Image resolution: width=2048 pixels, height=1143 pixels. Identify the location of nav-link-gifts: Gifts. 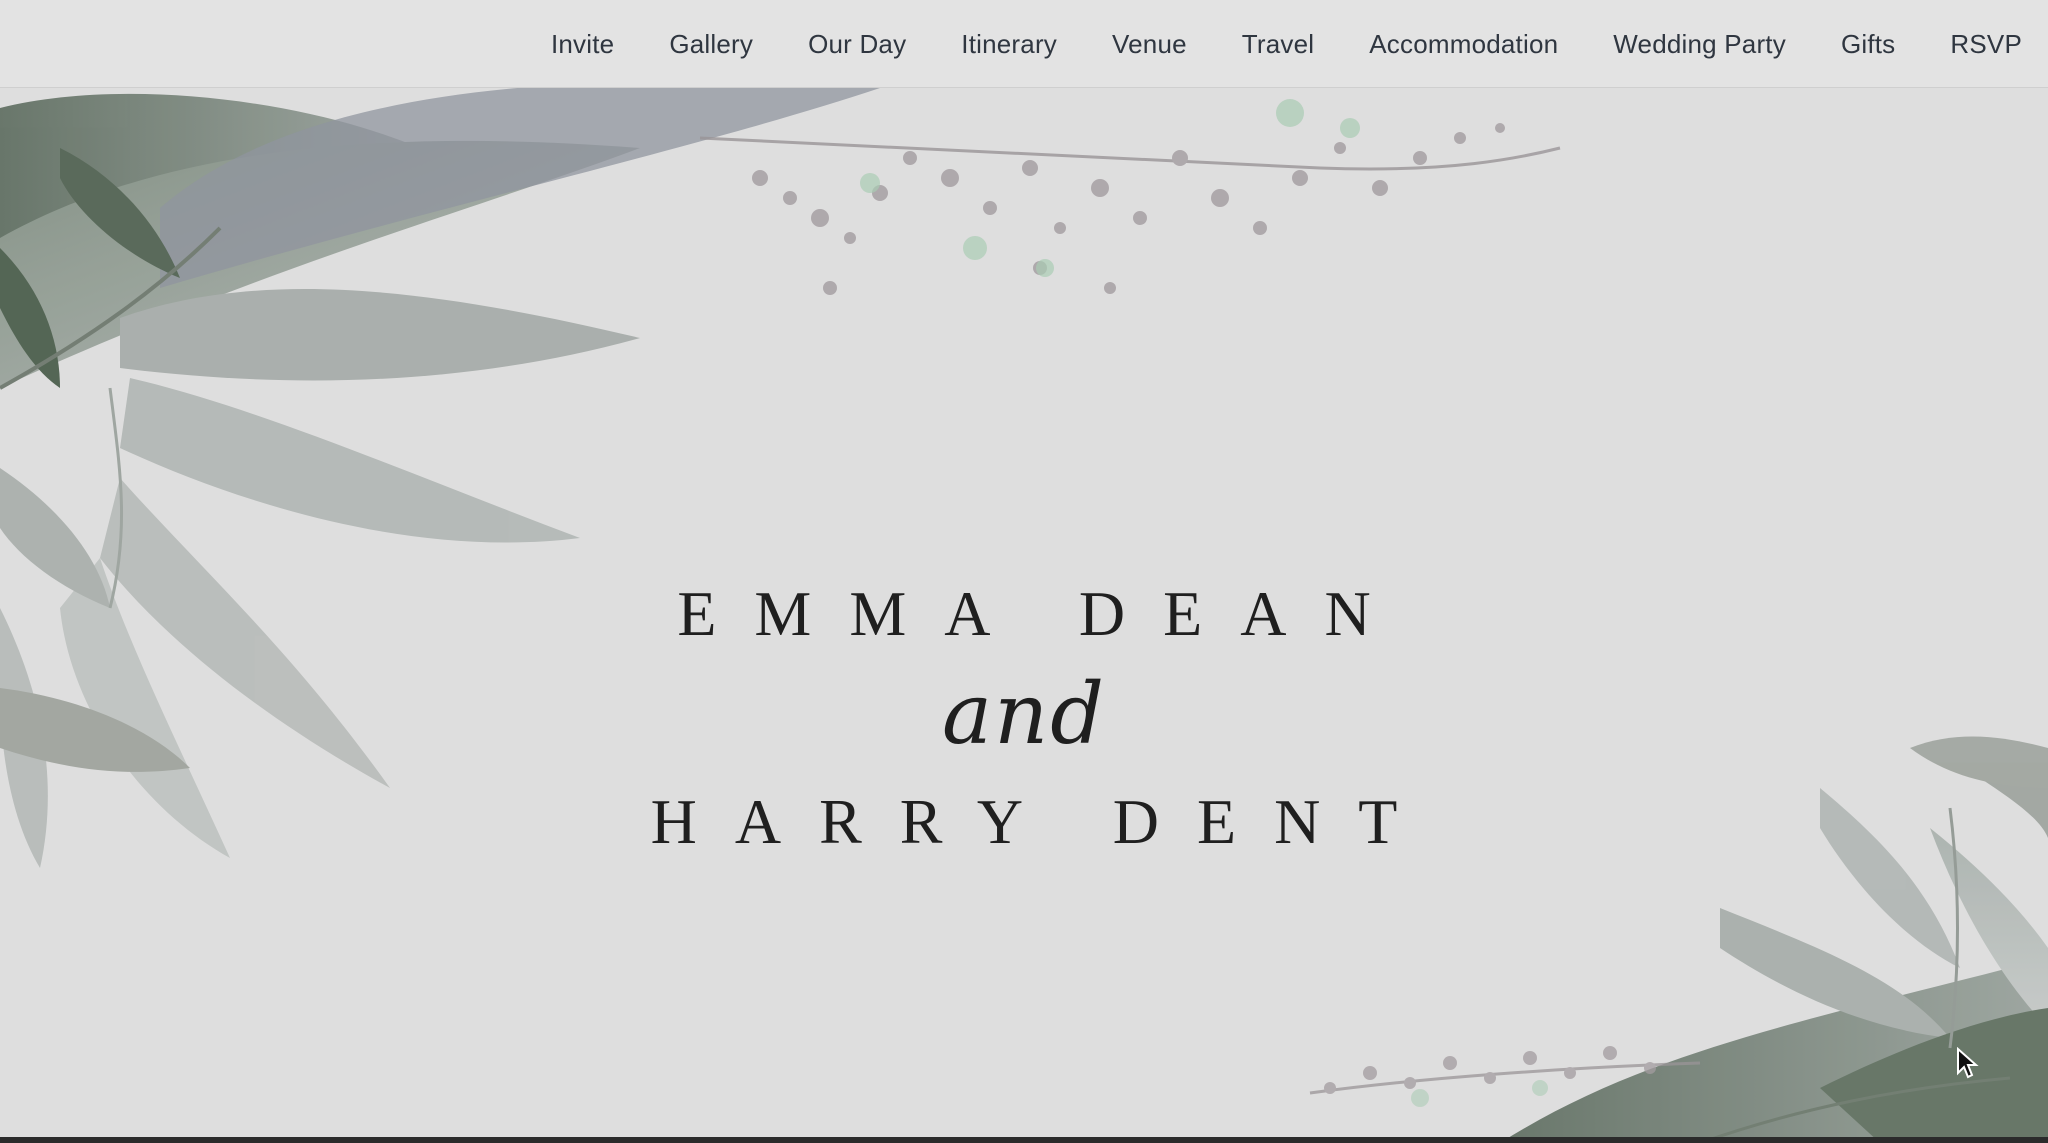
(1868, 44).